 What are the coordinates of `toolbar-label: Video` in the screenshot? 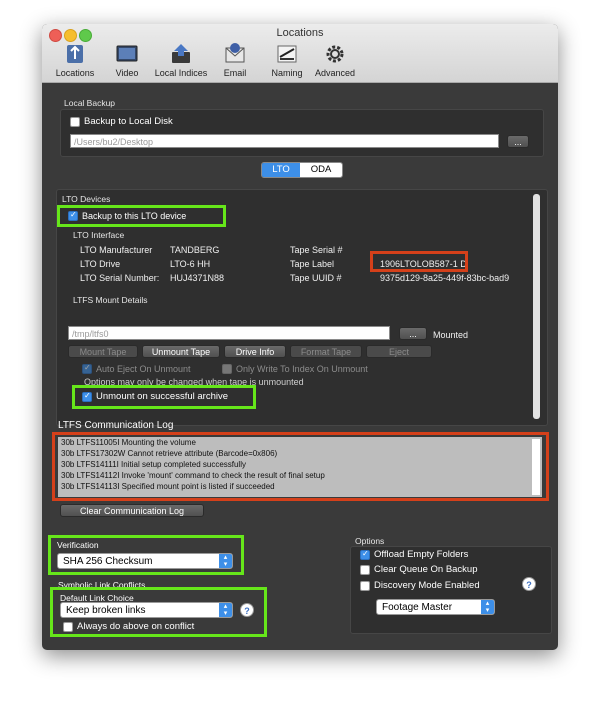 It's located at (127, 73).